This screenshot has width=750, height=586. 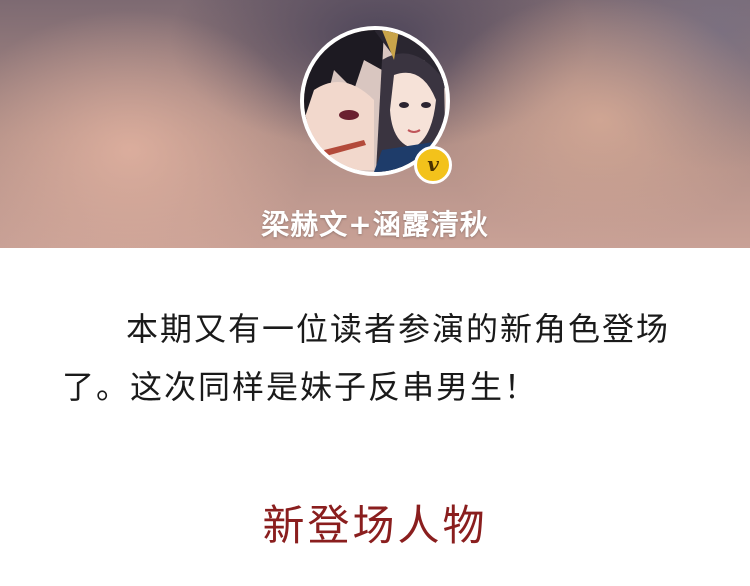 What do you see at coordinates (375, 223) in the screenshot?
I see `author-name: 梁赫文+涵露清秋` at bounding box center [375, 223].